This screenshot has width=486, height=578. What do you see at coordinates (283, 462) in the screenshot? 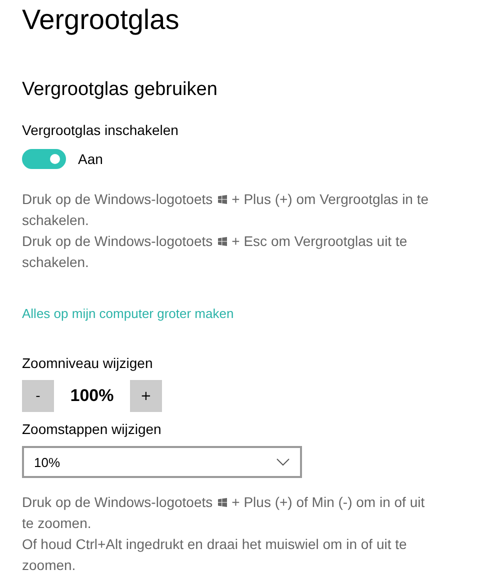
I see `chevron-down-icon` at bounding box center [283, 462].